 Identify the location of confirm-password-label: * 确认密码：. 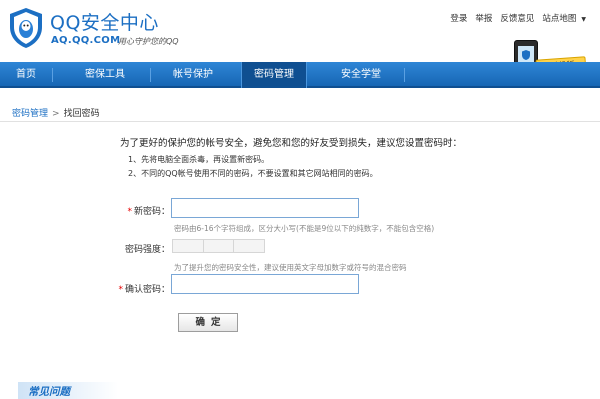
(137, 288).